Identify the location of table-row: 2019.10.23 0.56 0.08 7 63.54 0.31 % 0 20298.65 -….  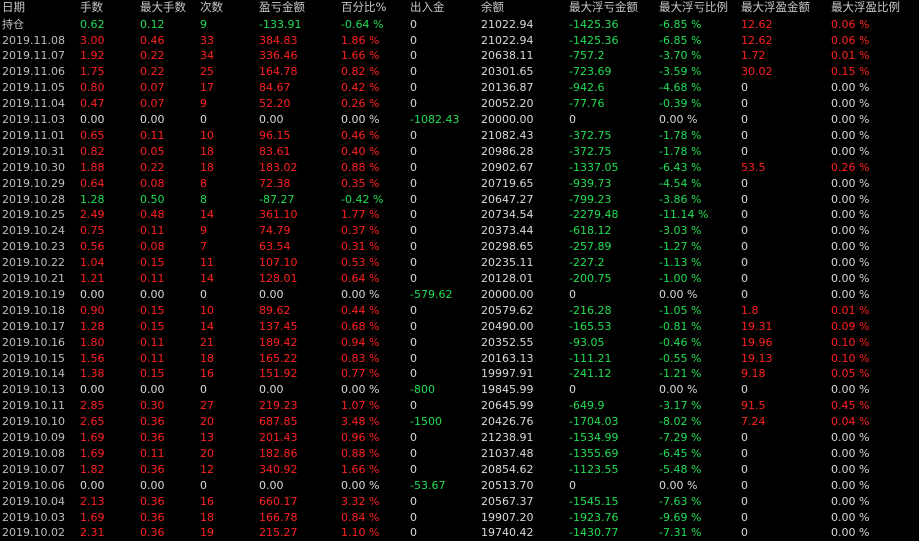
(459, 247).